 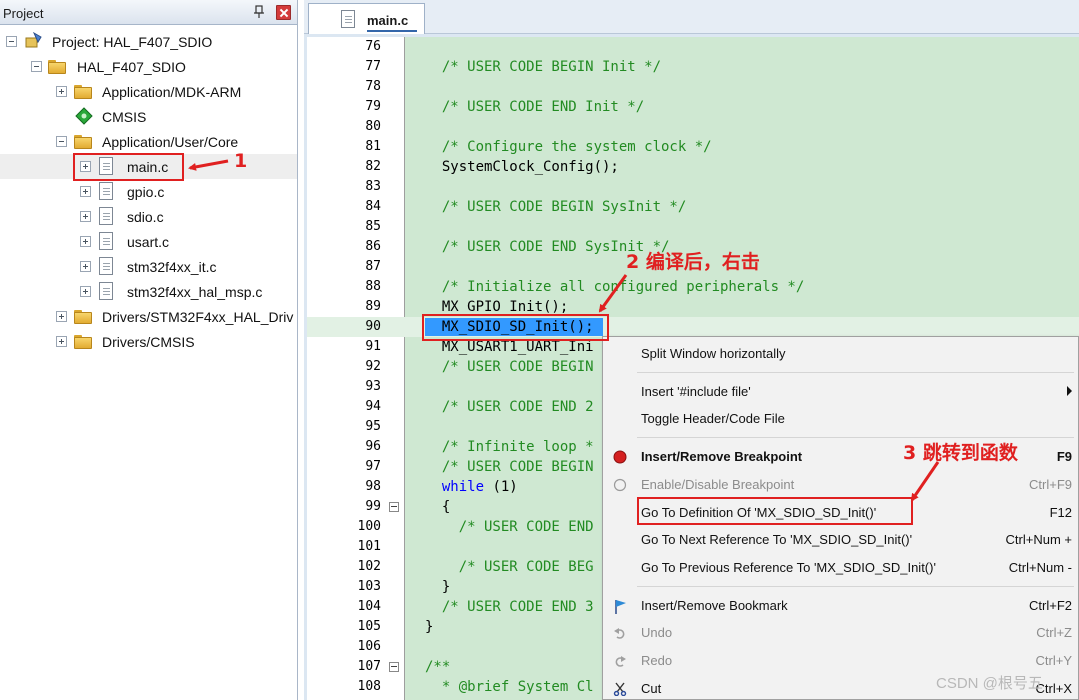 What do you see at coordinates (989, 683) in the screenshot?
I see `watermark: CSDN @根号五` at bounding box center [989, 683].